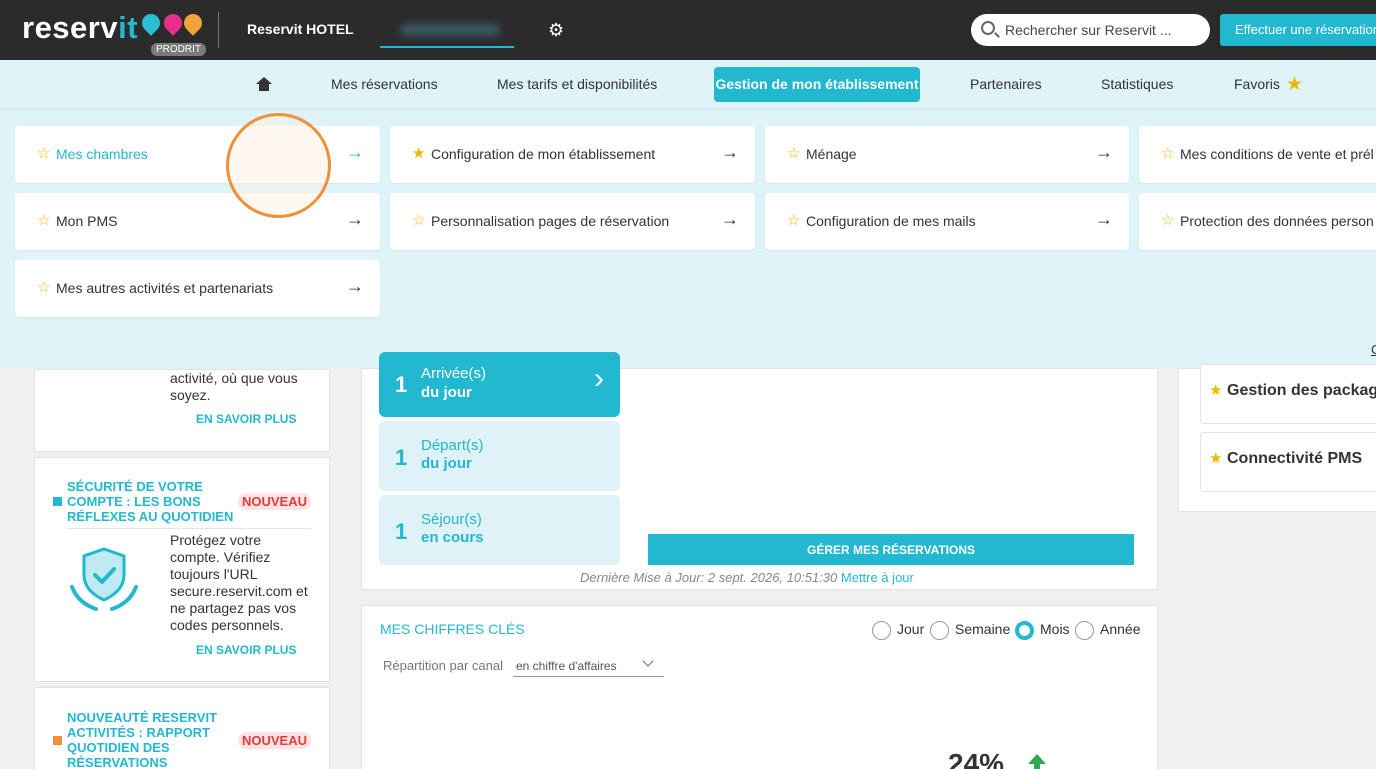 Image resolution: width=1376 pixels, height=769 pixels. What do you see at coordinates (1006, 84) in the screenshot?
I see `nav-partners: Partenaires` at bounding box center [1006, 84].